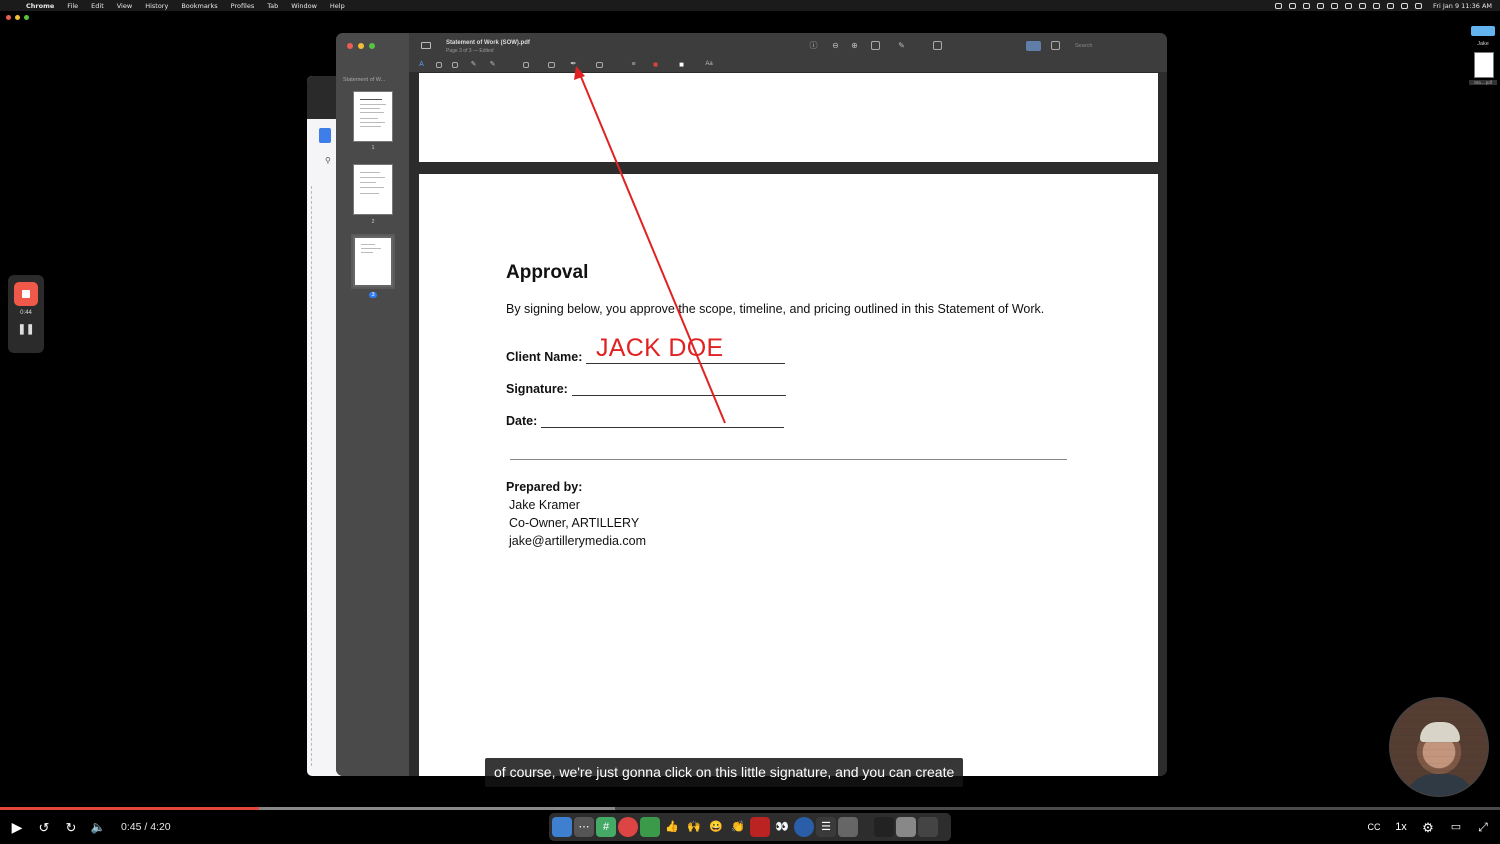 This screenshot has width=1500, height=844. I want to click on trash-icon, so click(928, 827).